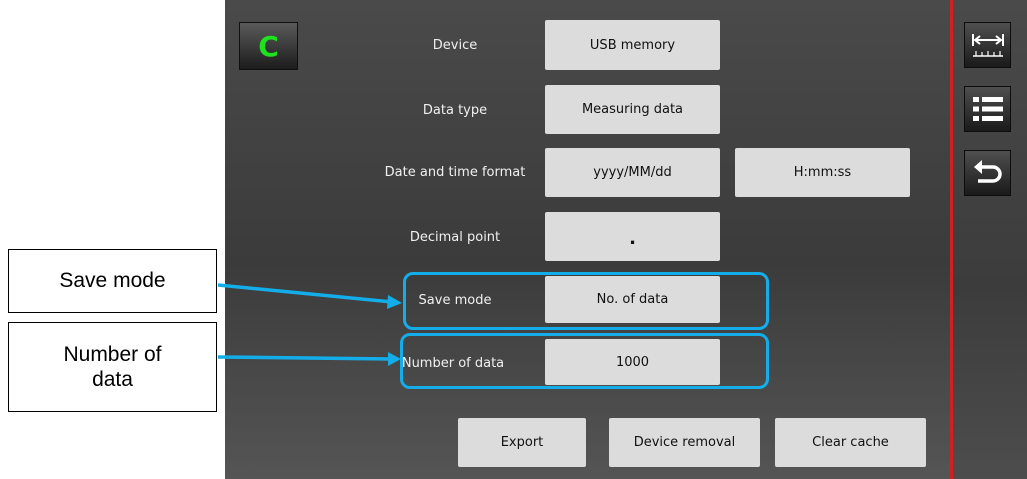 The width and height of the screenshot is (1027, 479). What do you see at coordinates (455, 300) in the screenshot?
I see `save-mode-label: Save mode` at bounding box center [455, 300].